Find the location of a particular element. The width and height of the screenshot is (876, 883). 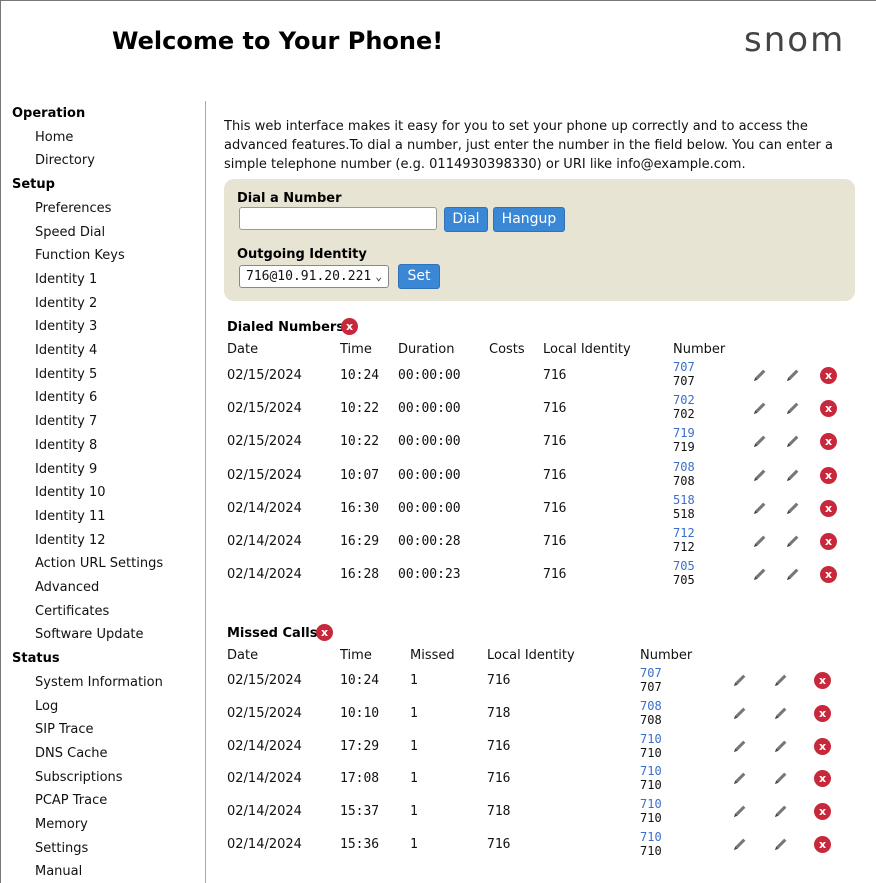

dialed-header-date: Date is located at coordinates (243, 349).